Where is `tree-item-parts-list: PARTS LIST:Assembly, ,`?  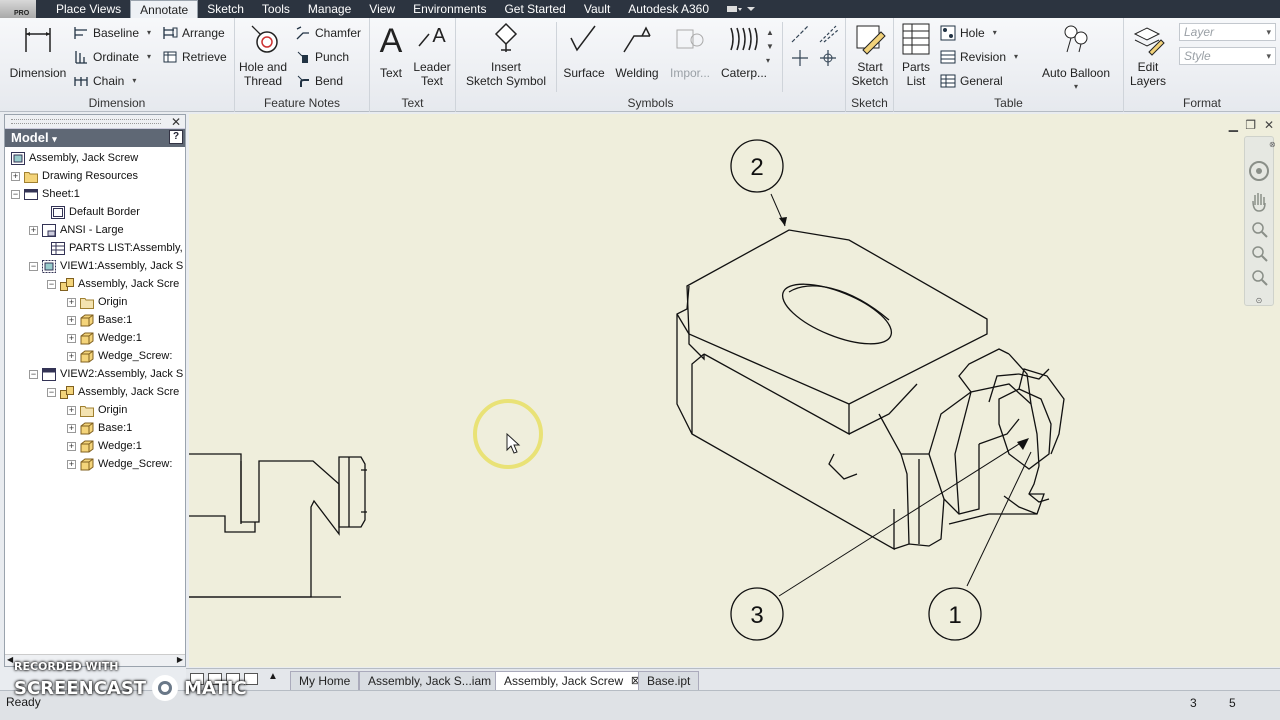
tree-item-parts-list: PARTS LIST:Assembly, , is located at coordinates (118, 248).